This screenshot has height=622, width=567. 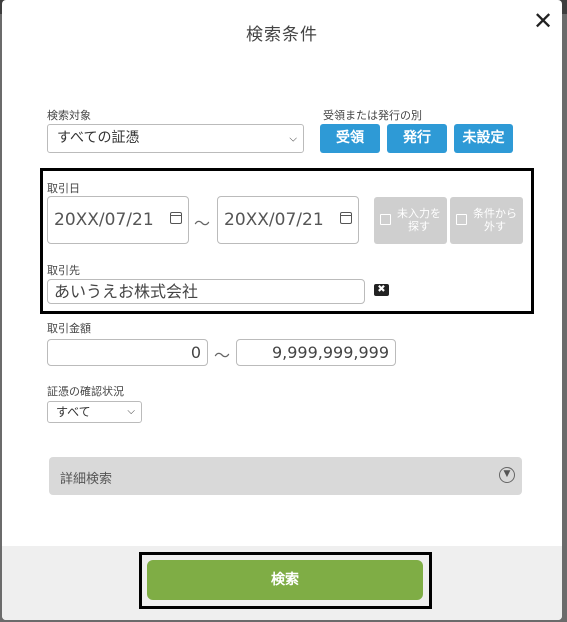 I want to click on amount-label: 取引金額, so click(x=69, y=328).